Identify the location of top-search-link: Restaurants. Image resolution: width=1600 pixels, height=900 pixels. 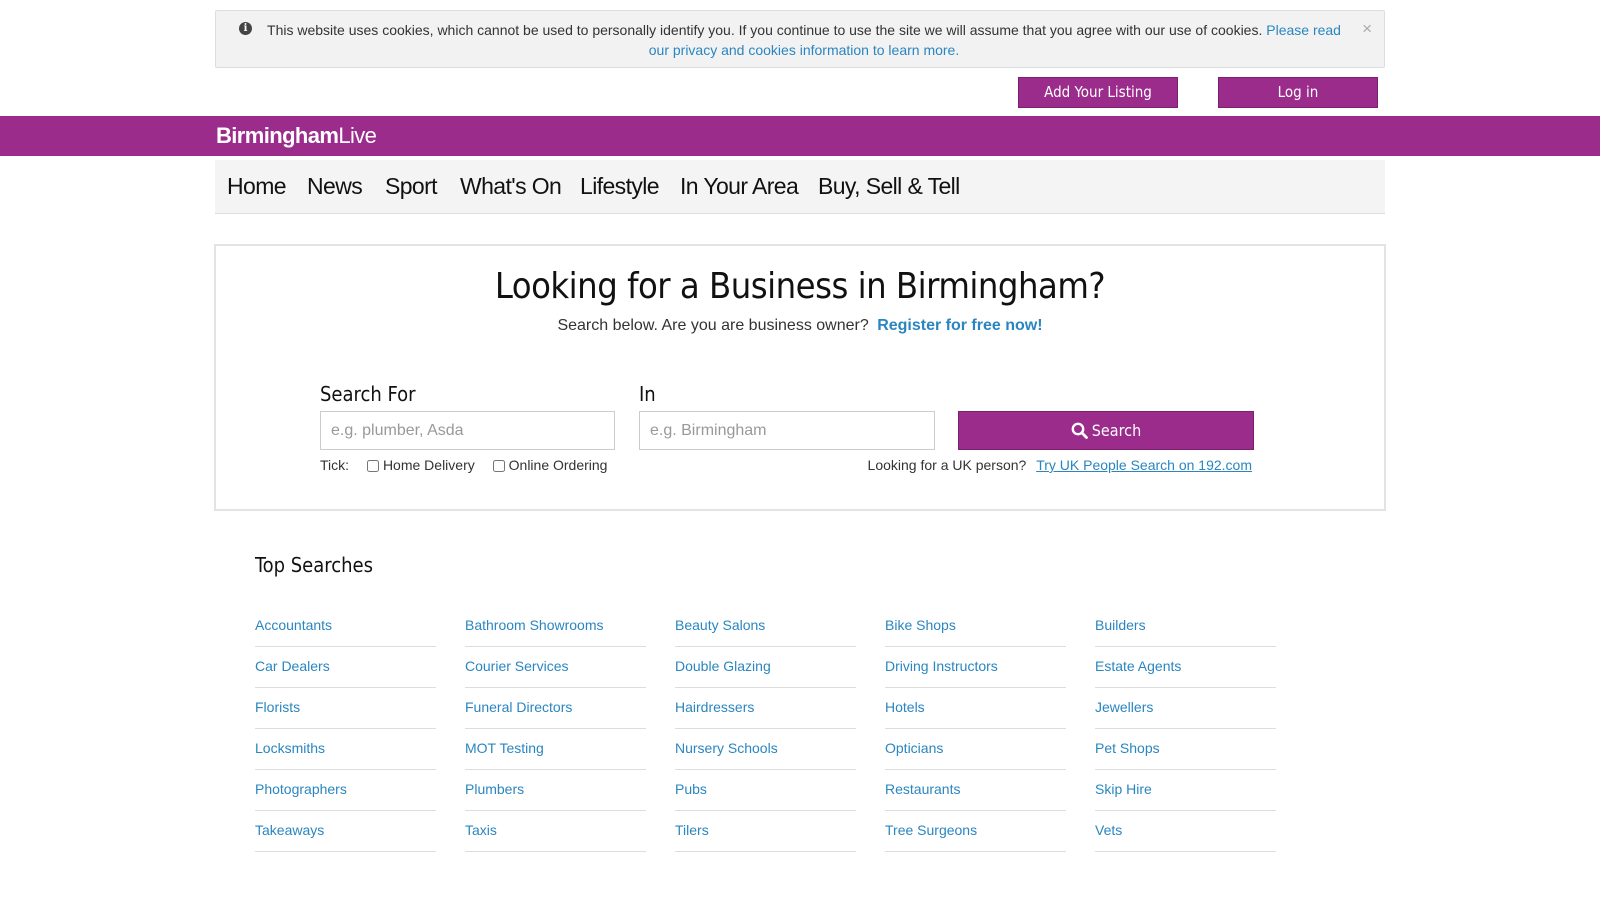
(975, 790).